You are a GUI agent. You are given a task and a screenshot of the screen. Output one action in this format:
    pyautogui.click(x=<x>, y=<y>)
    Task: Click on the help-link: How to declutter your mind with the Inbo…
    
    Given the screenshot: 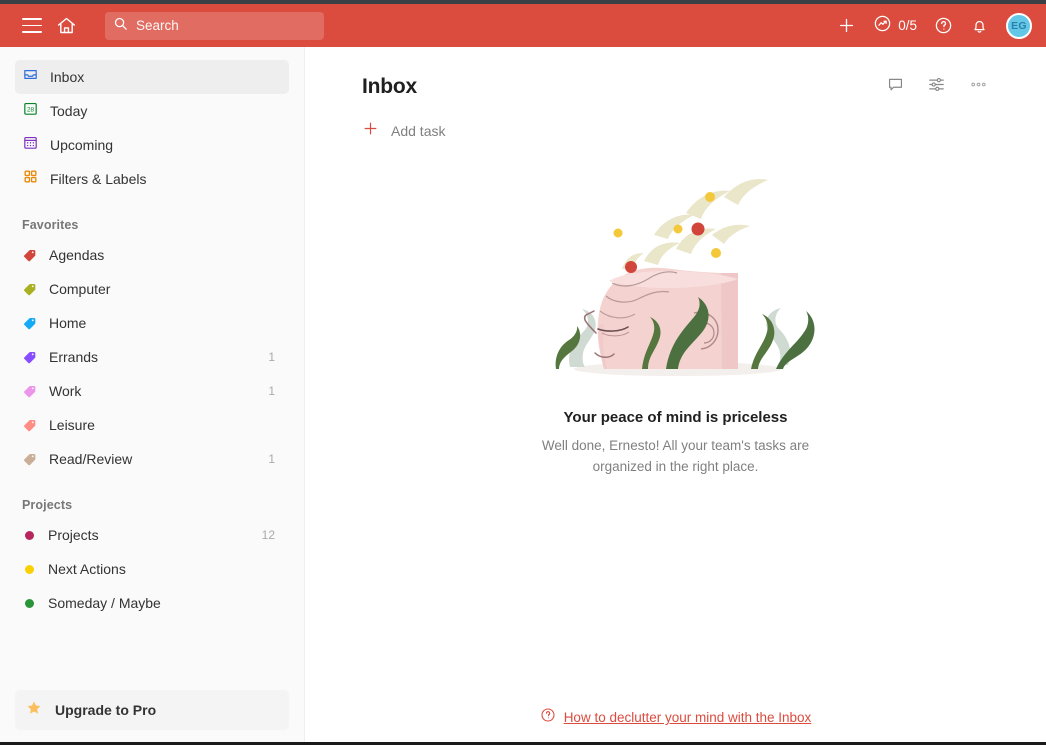 What is the action you would take?
    pyautogui.click(x=675, y=717)
    